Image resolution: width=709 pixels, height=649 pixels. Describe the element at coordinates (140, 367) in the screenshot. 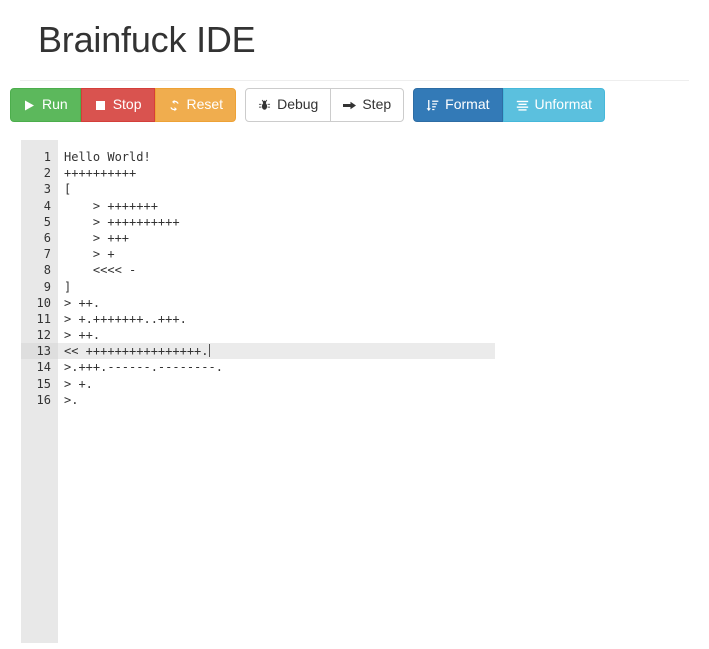

I see `code-text: >.+++.------.--------.` at that location.